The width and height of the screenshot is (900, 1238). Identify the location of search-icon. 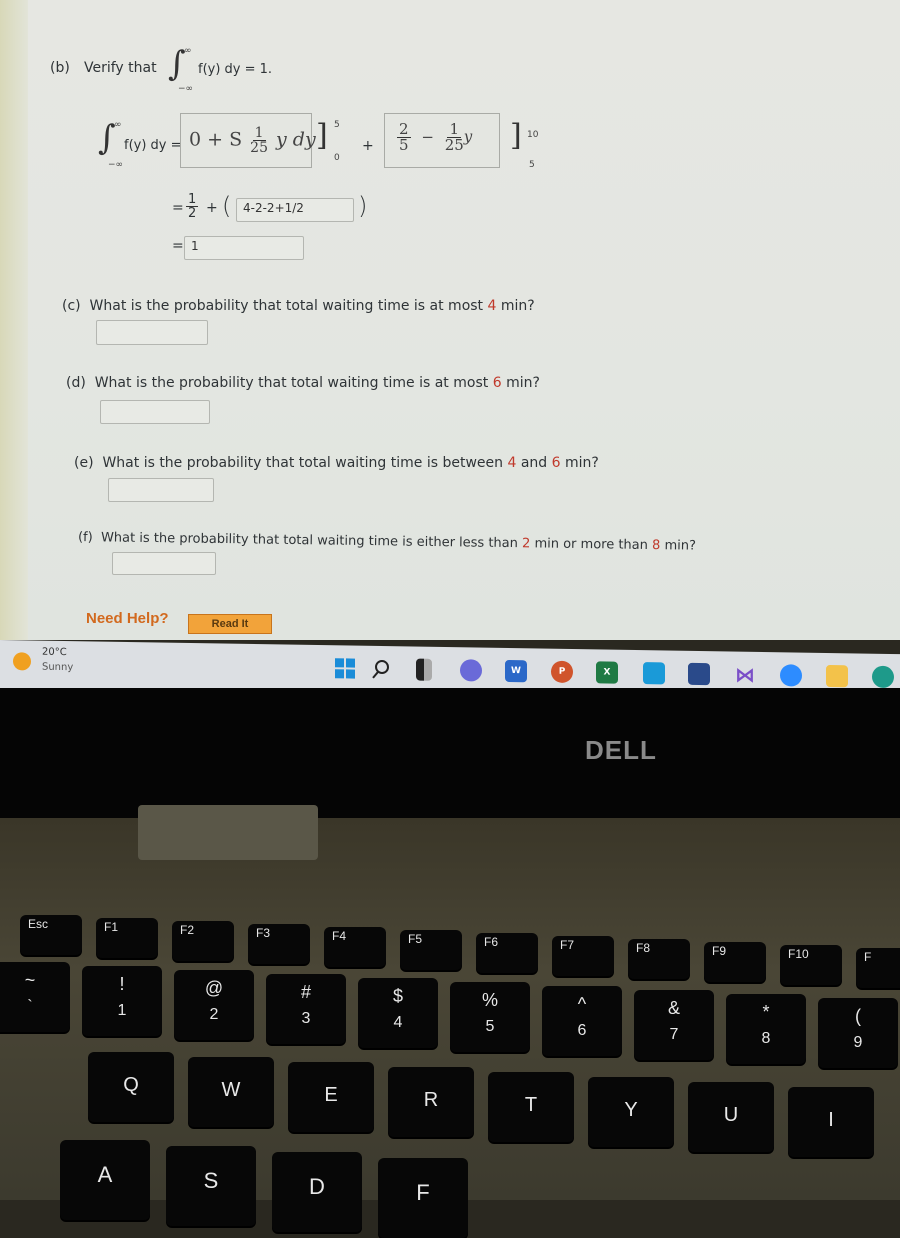
(381, 669).